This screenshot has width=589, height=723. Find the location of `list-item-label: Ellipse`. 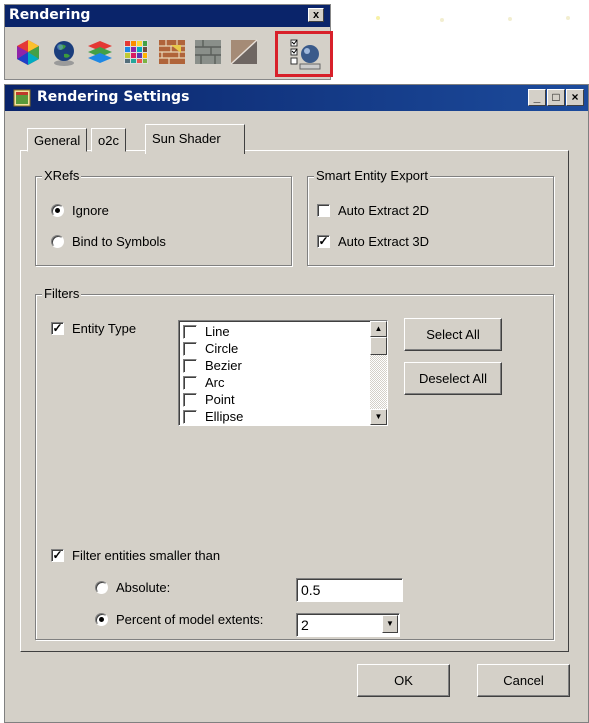

list-item-label: Ellipse is located at coordinates (224, 416).